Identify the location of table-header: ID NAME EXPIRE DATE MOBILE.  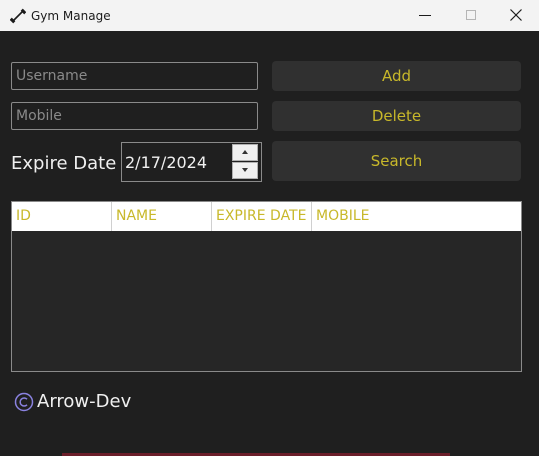
(266, 216).